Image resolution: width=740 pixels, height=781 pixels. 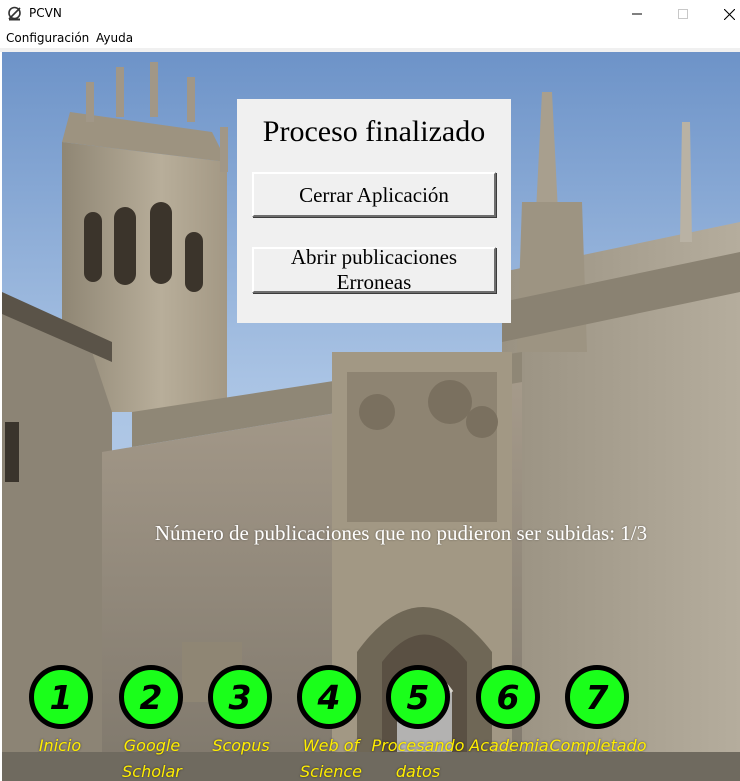 I want to click on step-2-label-line2: Scholar, so click(x=152, y=771).